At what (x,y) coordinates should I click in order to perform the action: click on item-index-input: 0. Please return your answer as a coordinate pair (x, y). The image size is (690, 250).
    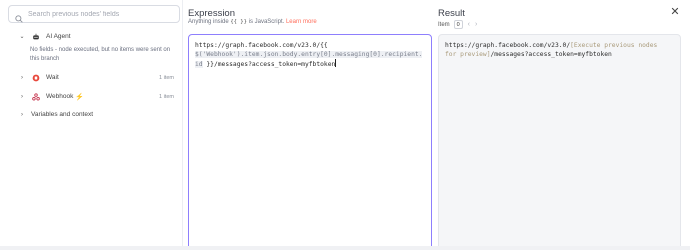
    Looking at the image, I should click on (458, 24).